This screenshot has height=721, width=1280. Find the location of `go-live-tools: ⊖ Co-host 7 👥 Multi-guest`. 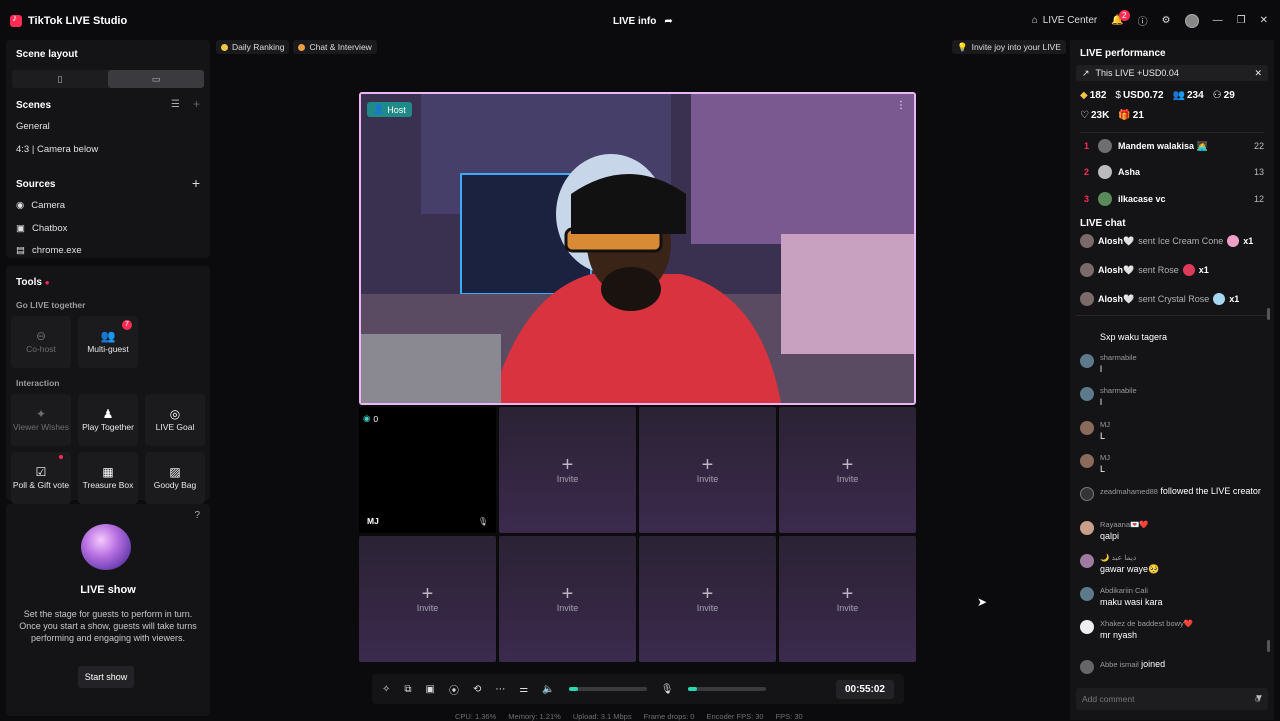

go-live-tools: ⊖ Co-host 7 👥 Multi-guest is located at coordinates (108, 342).